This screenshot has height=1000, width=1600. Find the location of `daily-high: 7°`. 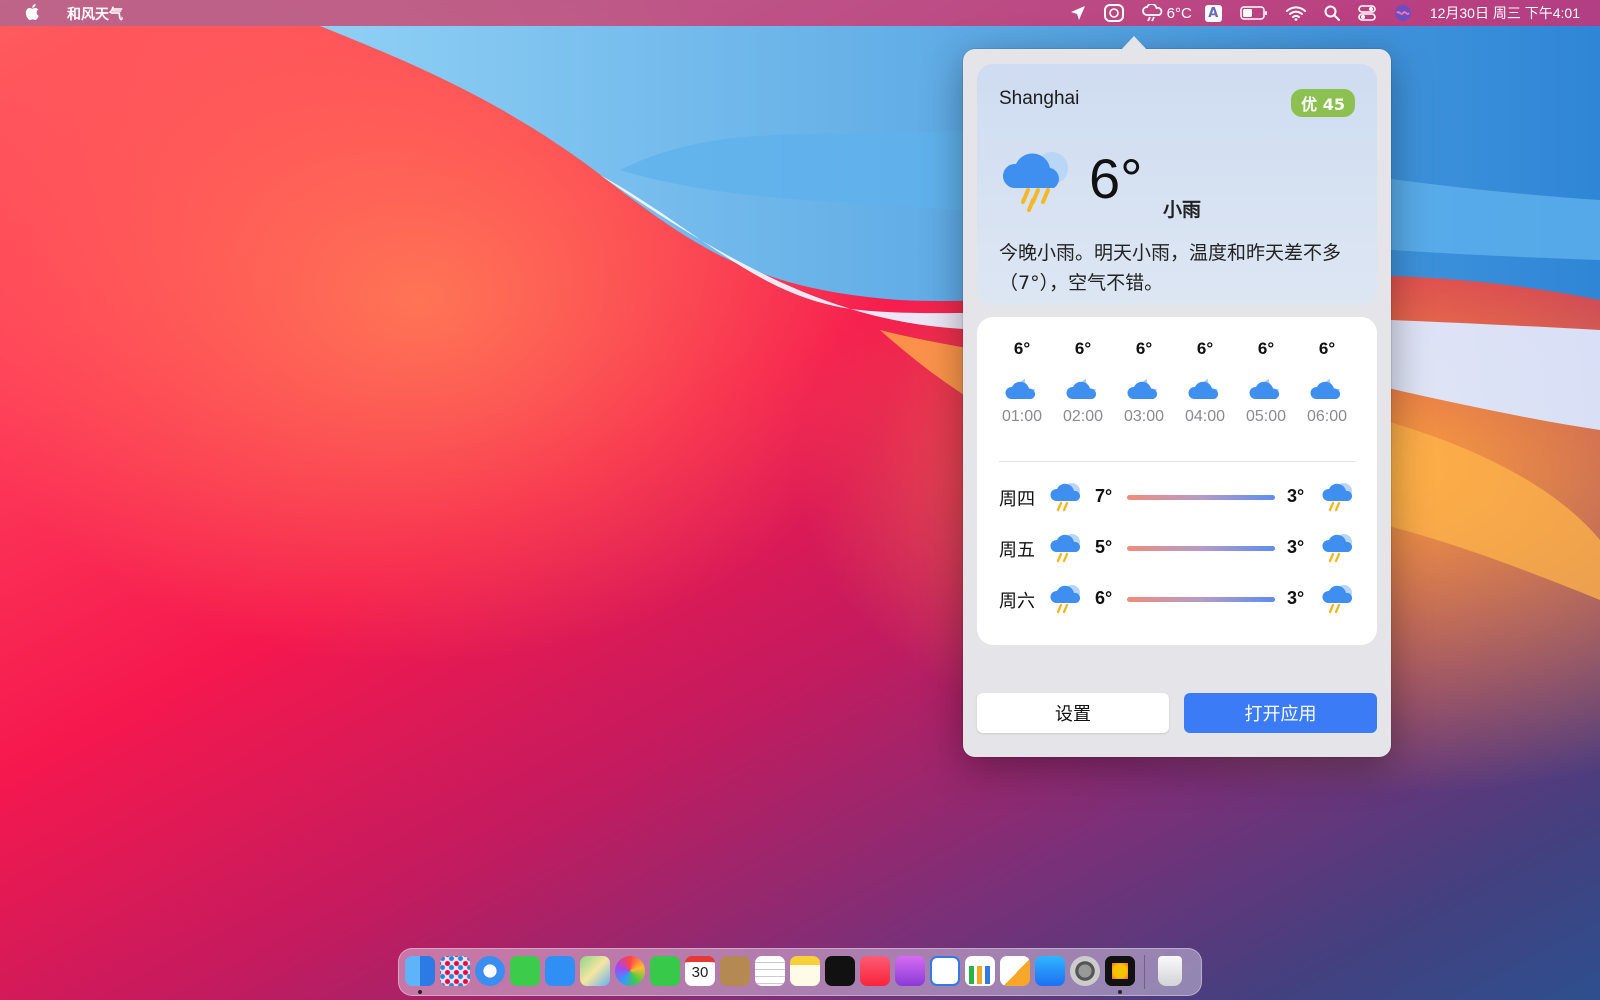

daily-high: 7° is located at coordinates (1104, 496).